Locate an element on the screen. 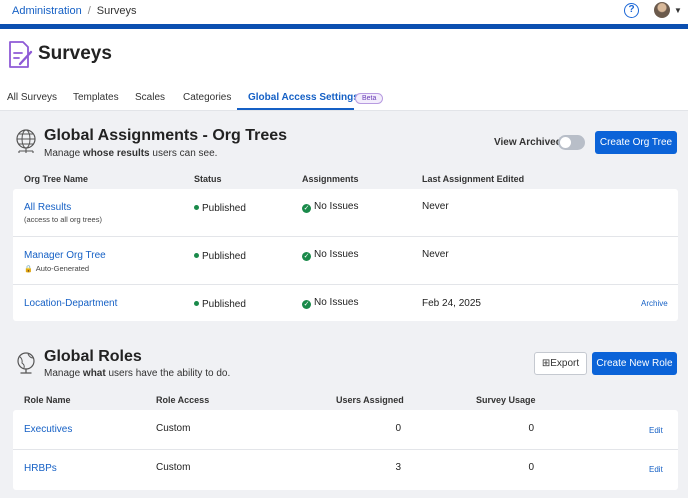  tab-templates: Templates is located at coordinates (96, 97).